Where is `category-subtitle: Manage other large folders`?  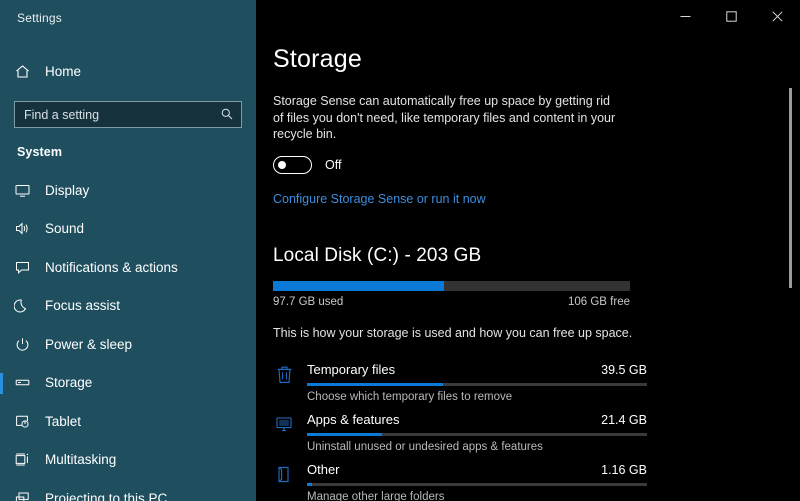 category-subtitle: Manage other large folders is located at coordinates (376, 495).